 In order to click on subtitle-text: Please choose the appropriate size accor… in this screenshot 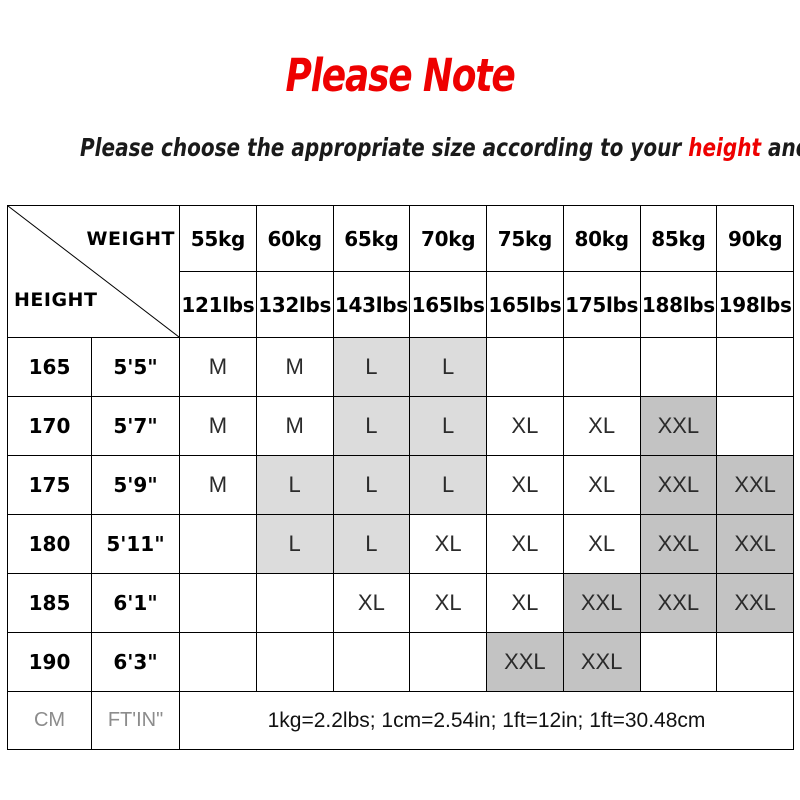, I will do `click(384, 147)`.